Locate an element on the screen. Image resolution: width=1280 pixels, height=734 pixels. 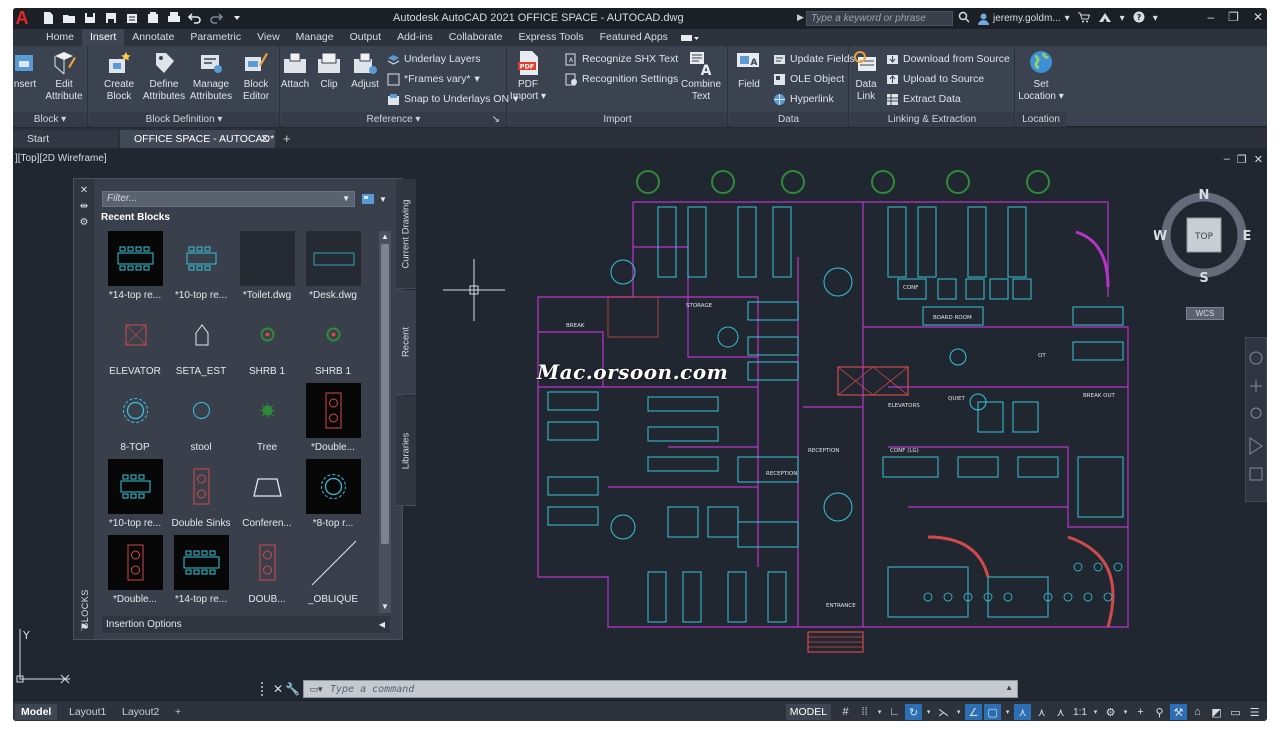
underlay-layers-button: Underlay Layers is located at coordinates (433, 59).